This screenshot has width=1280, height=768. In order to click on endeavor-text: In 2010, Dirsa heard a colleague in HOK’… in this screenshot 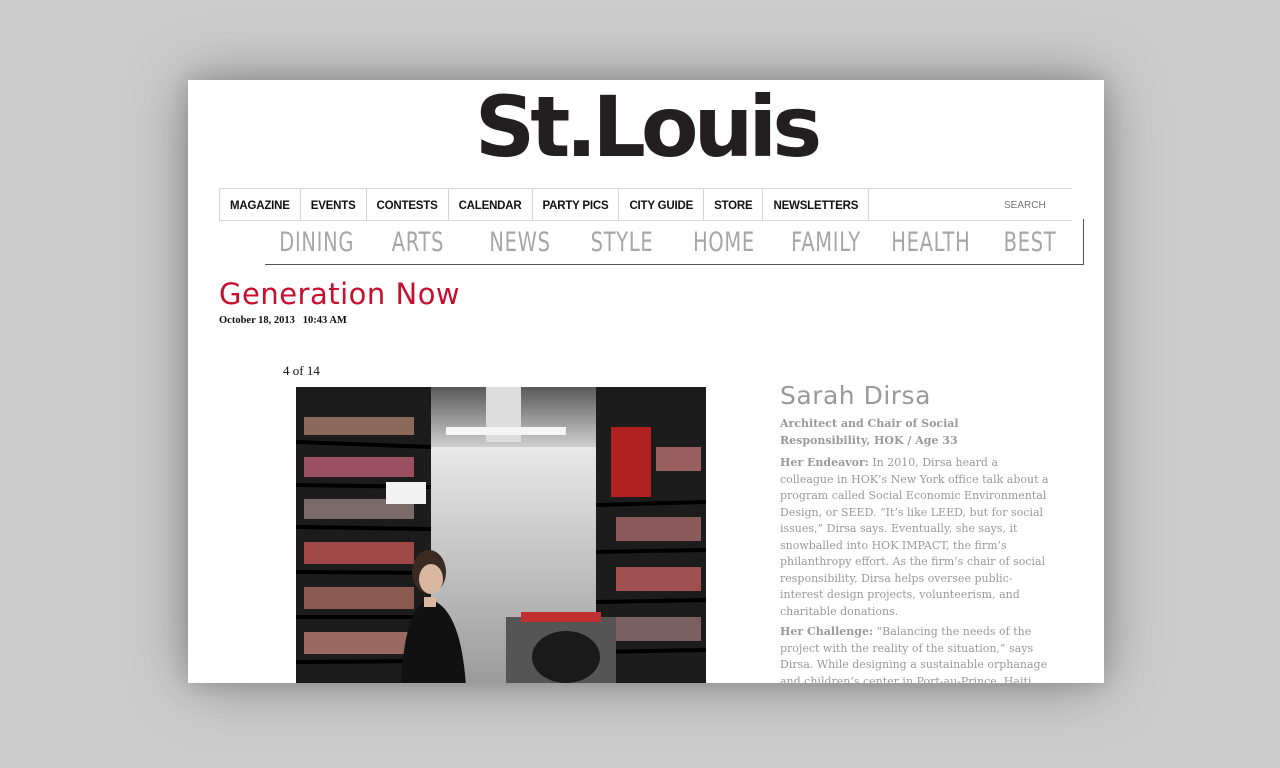, I will do `click(914, 537)`.